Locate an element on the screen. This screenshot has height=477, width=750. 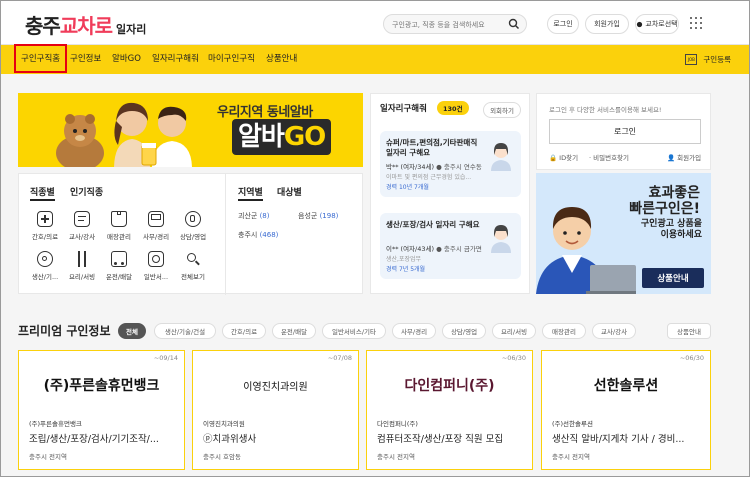
card-person: 이** (여자/43세) ● 충주시 금가면 is located at coordinates (434, 248).